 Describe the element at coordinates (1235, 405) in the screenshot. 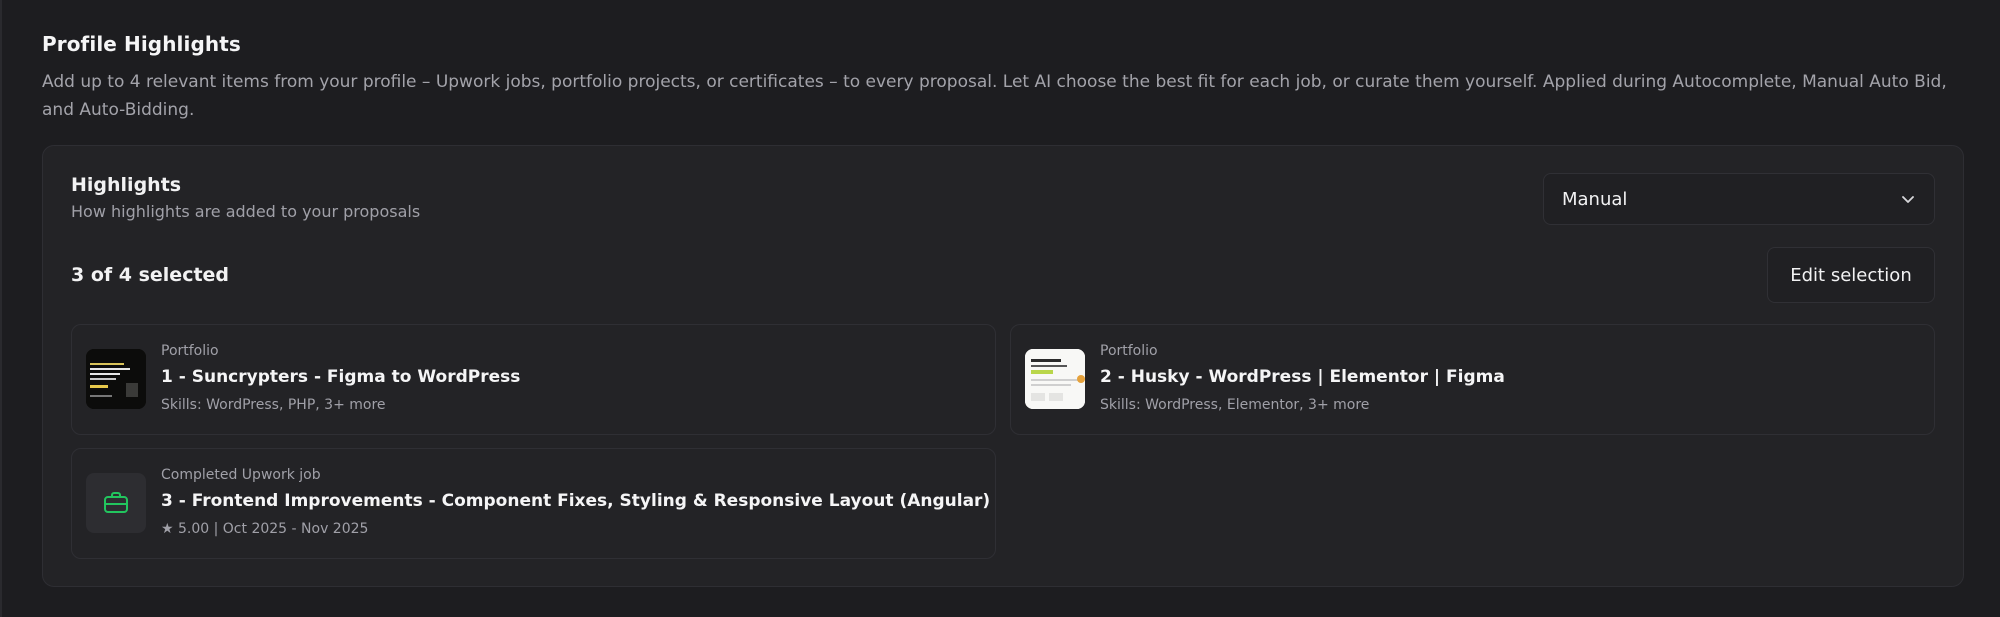

I see `item-meta: Skills: WordPress, Elementor, 3+ more` at that location.